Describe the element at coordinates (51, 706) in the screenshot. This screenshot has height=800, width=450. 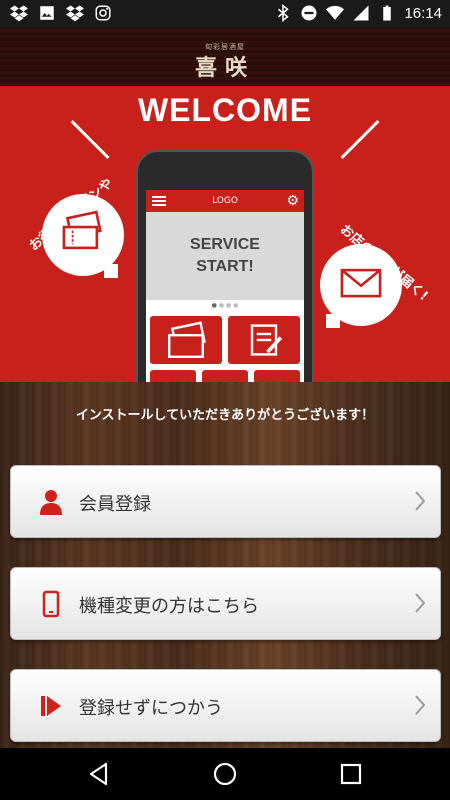
I see `skip-icon` at that location.